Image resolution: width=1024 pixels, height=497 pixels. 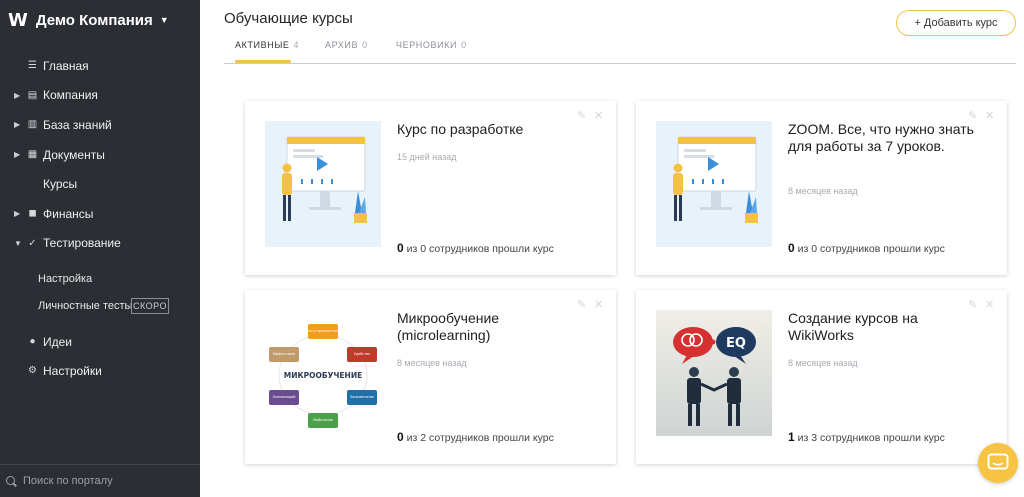 What do you see at coordinates (262, 45) in the screenshot?
I see `tab-label: АКТИВНЫЕ` at bounding box center [262, 45].